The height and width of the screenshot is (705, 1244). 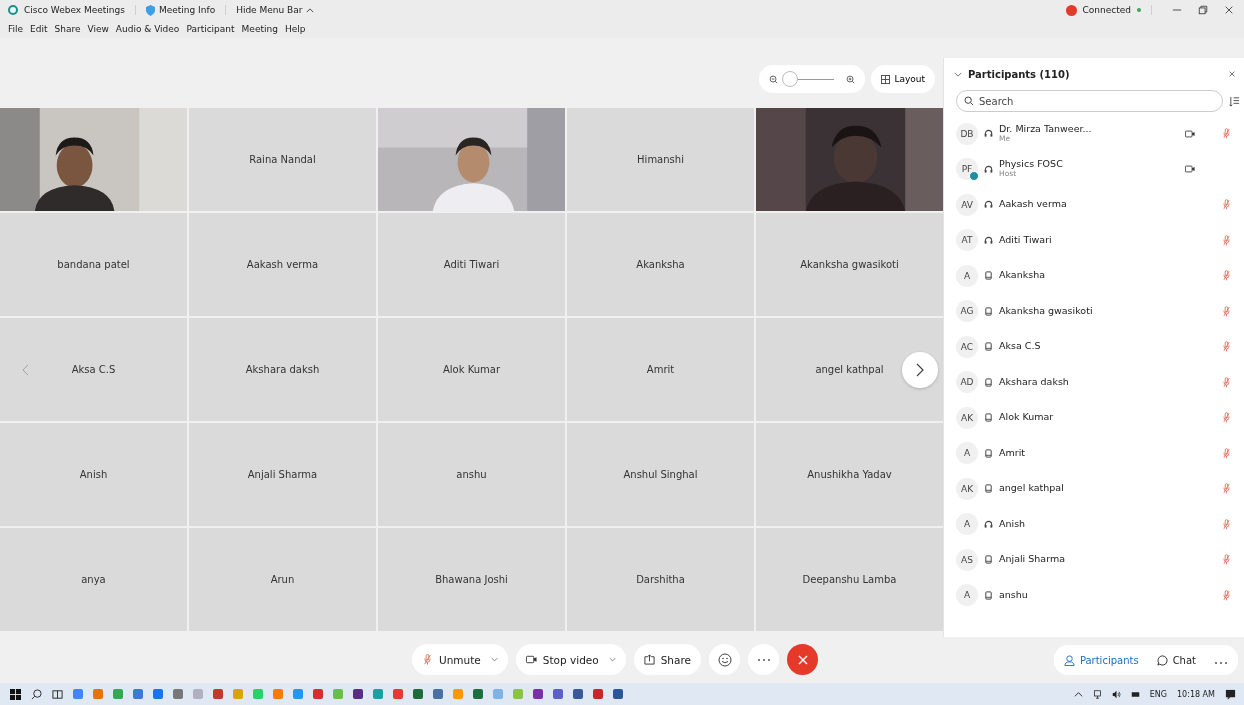 What do you see at coordinates (1162, 660) in the screenshot?
I see `chat-bubble-icon` at bounding box center [1162, 660].